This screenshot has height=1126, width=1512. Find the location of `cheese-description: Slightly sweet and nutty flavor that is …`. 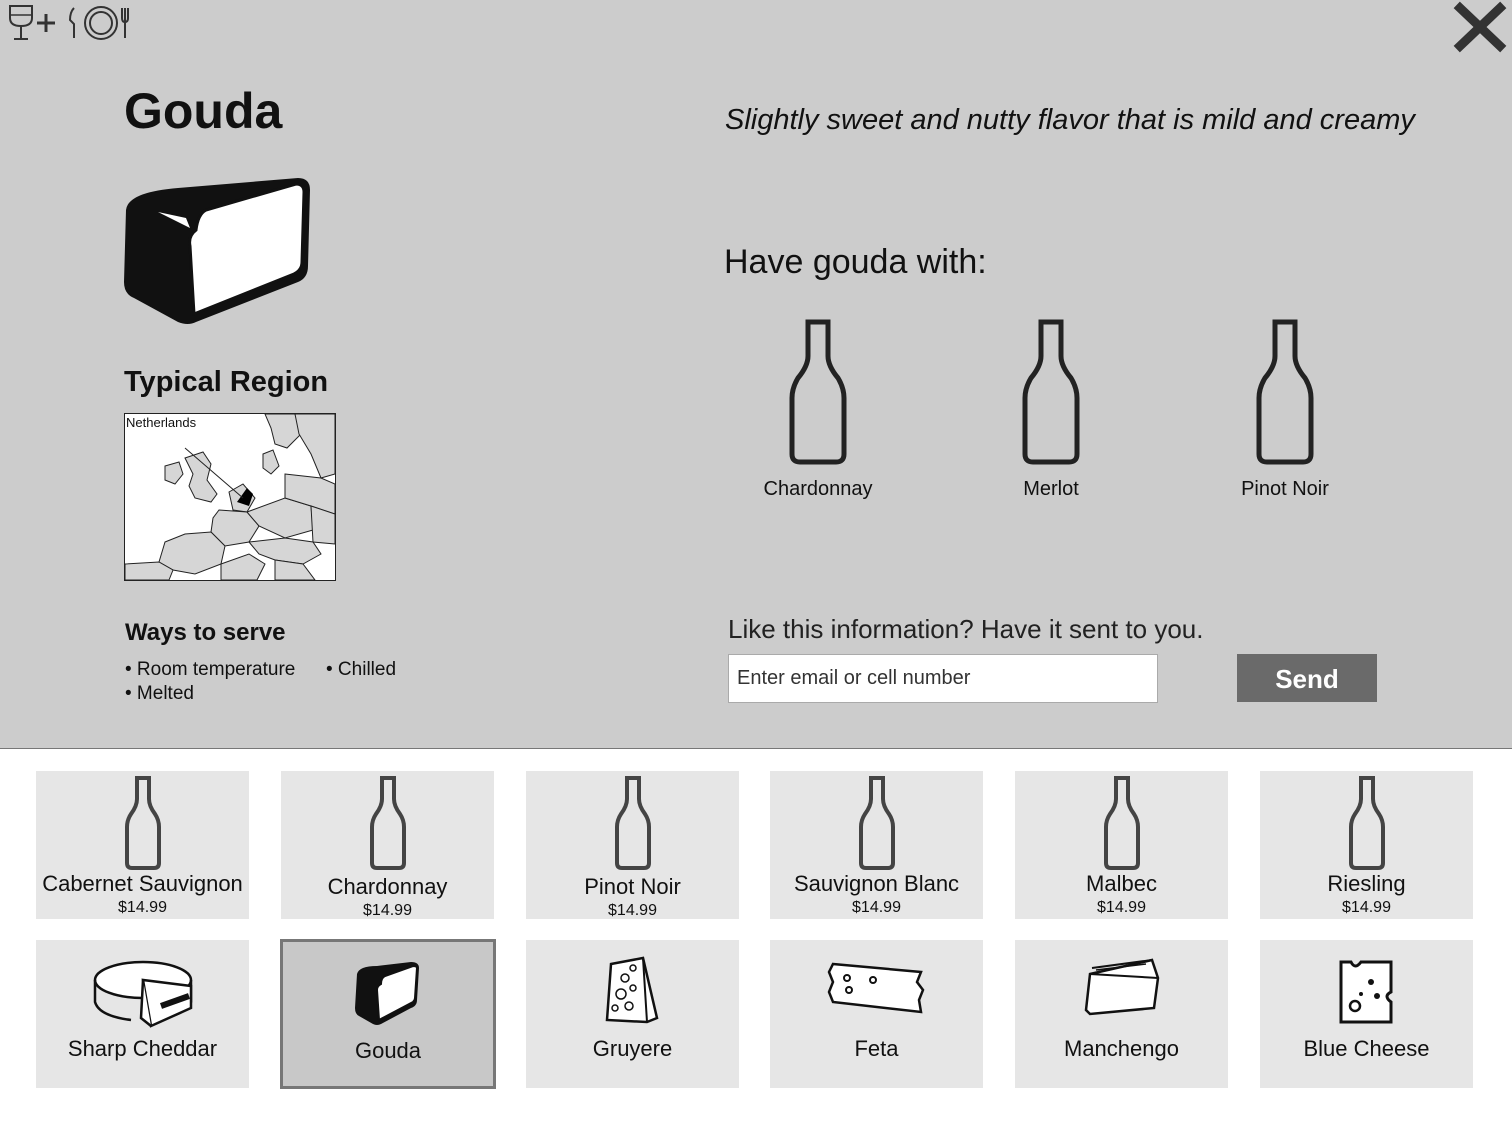

cheese-description: Slightly sweet and nutty flavor that is … is located at coordinates (1070, 120).